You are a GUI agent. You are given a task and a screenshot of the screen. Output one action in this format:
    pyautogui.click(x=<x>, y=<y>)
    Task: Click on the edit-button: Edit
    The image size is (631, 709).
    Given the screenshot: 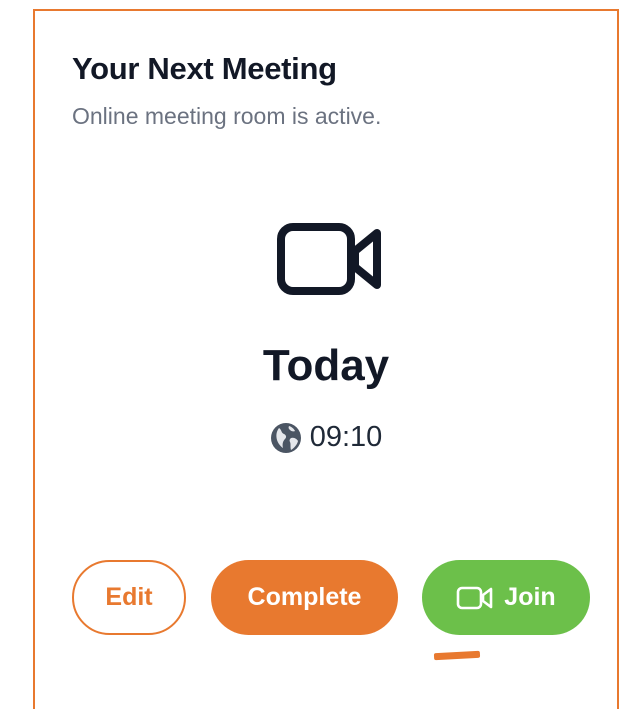 What is the action you would take?
    pyautogui.click(x=129, y=597)
    